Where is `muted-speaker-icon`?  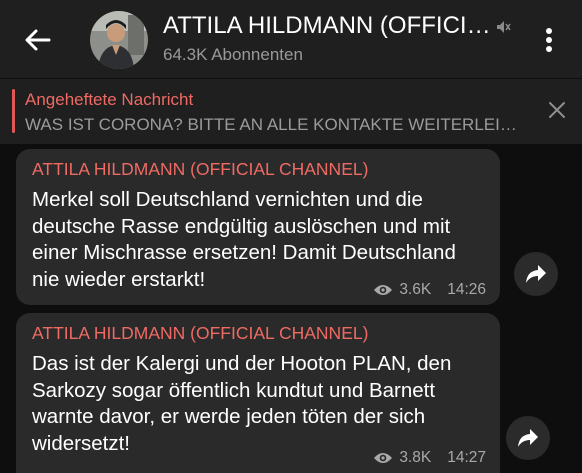 muted-speaker-icon is located at coordinates (504, 27).